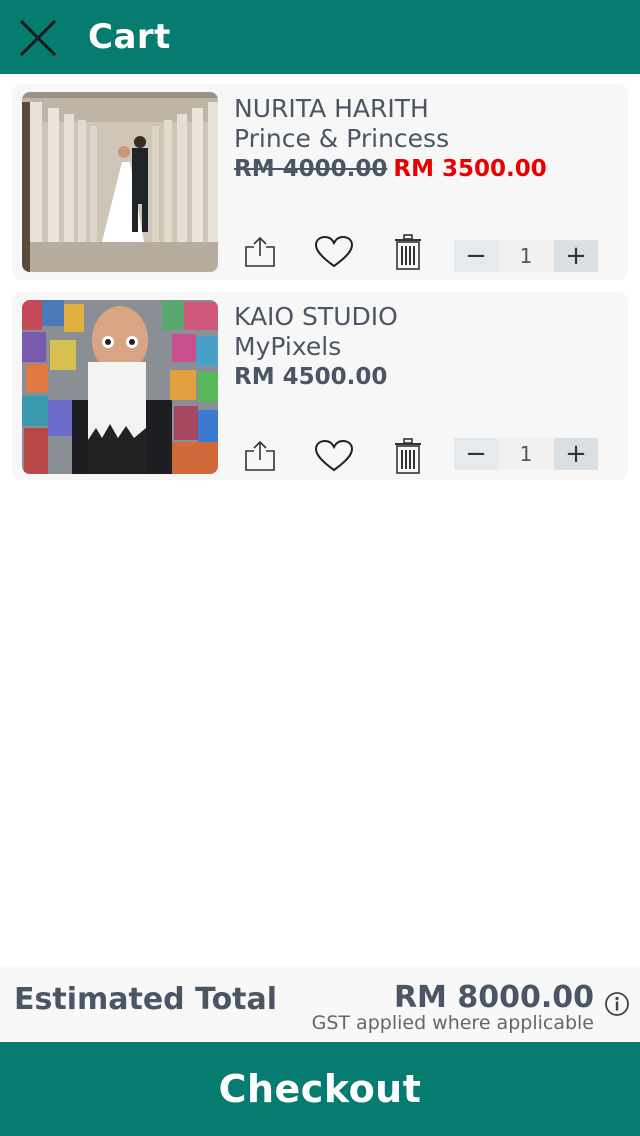 Image resolution: width=640 pixels, height=1136 pixels. I want to click on product-name: MyPixels, so click(288, 346).